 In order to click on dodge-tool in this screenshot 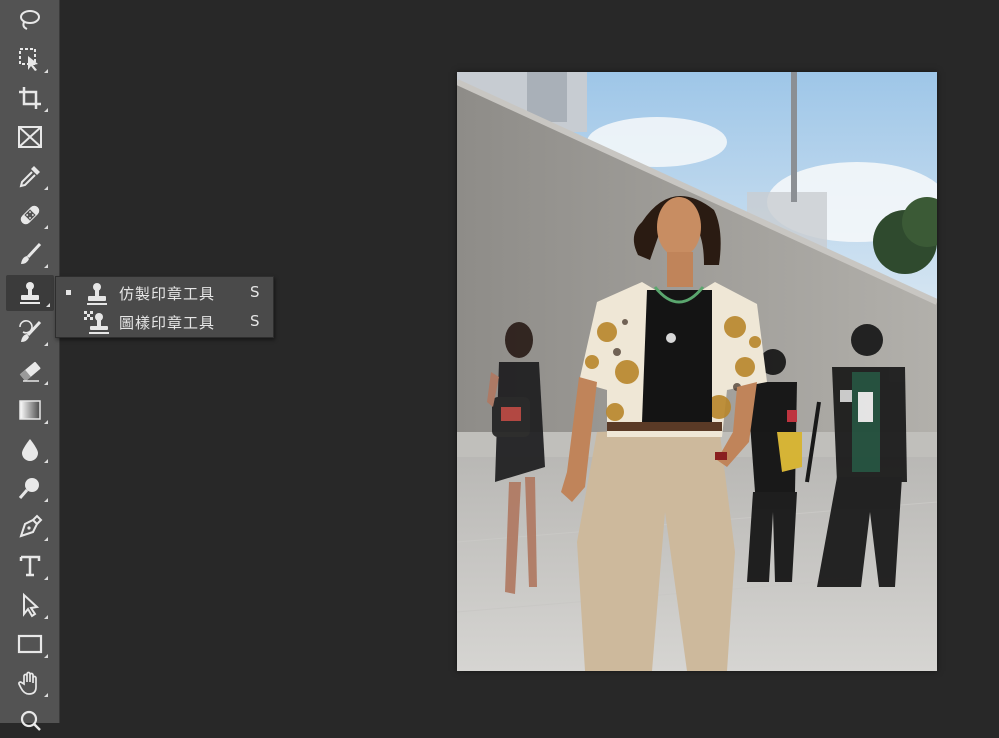, I will do `click(30, 488)`.